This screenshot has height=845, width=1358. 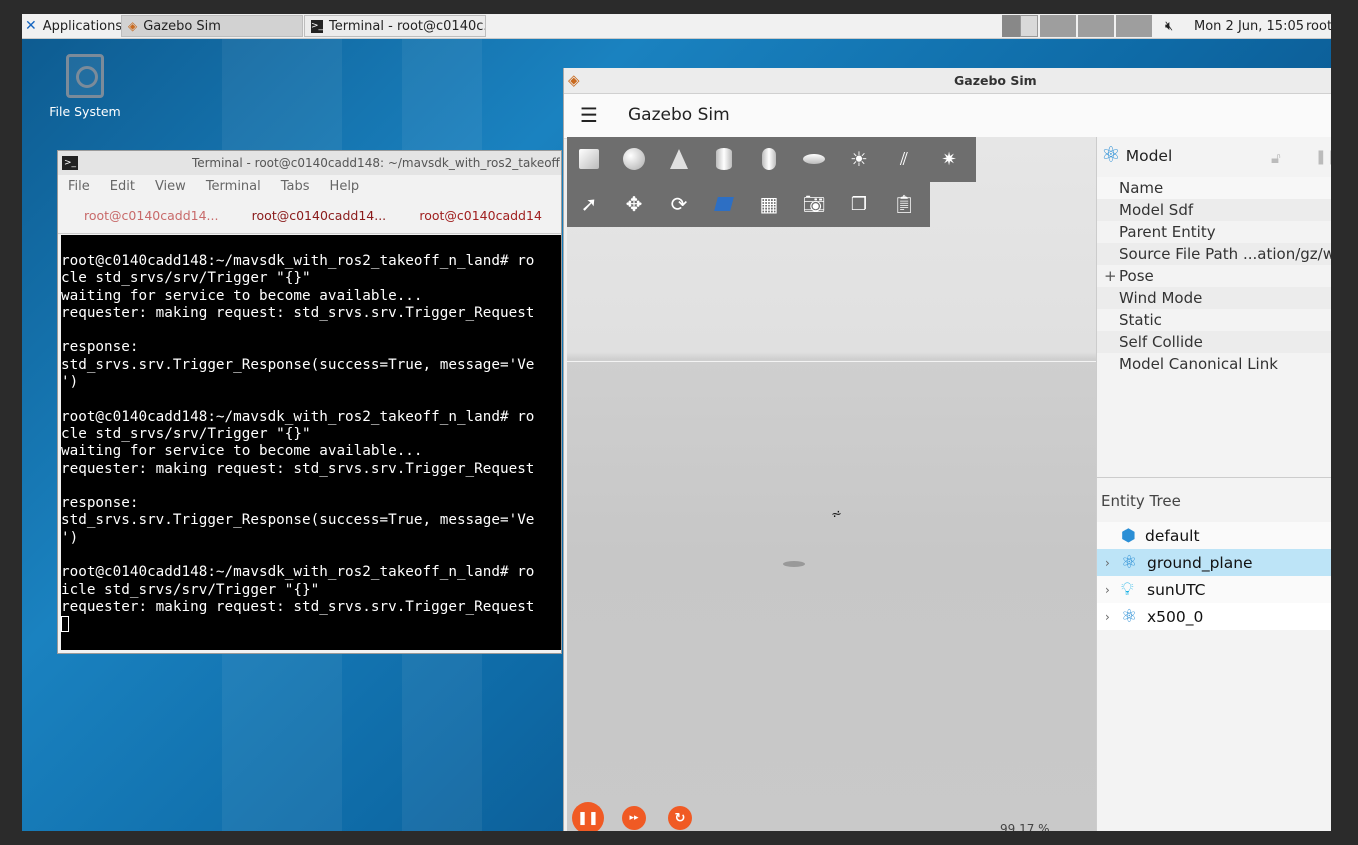 I want to click on clock-label: Mon 2 Jun, 15:05, so click(x=1249, y=26).